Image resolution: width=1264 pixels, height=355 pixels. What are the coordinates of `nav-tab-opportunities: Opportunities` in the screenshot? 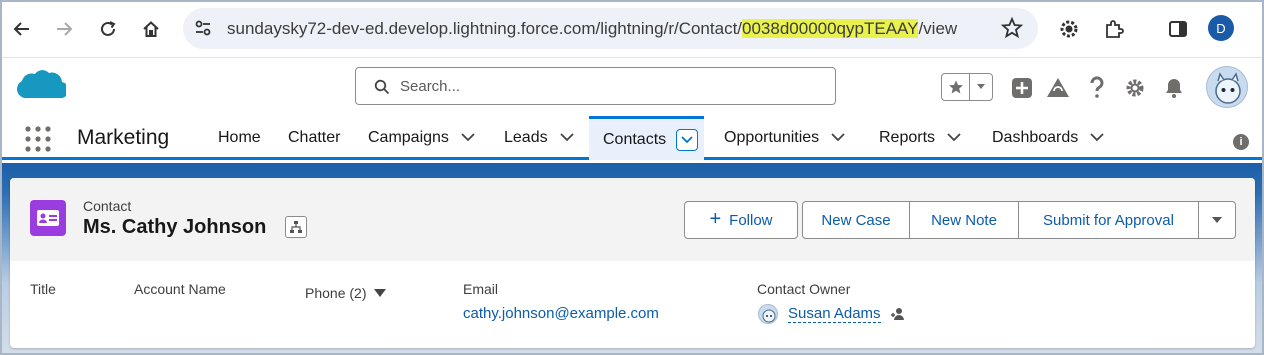 It's located at (784, 138).